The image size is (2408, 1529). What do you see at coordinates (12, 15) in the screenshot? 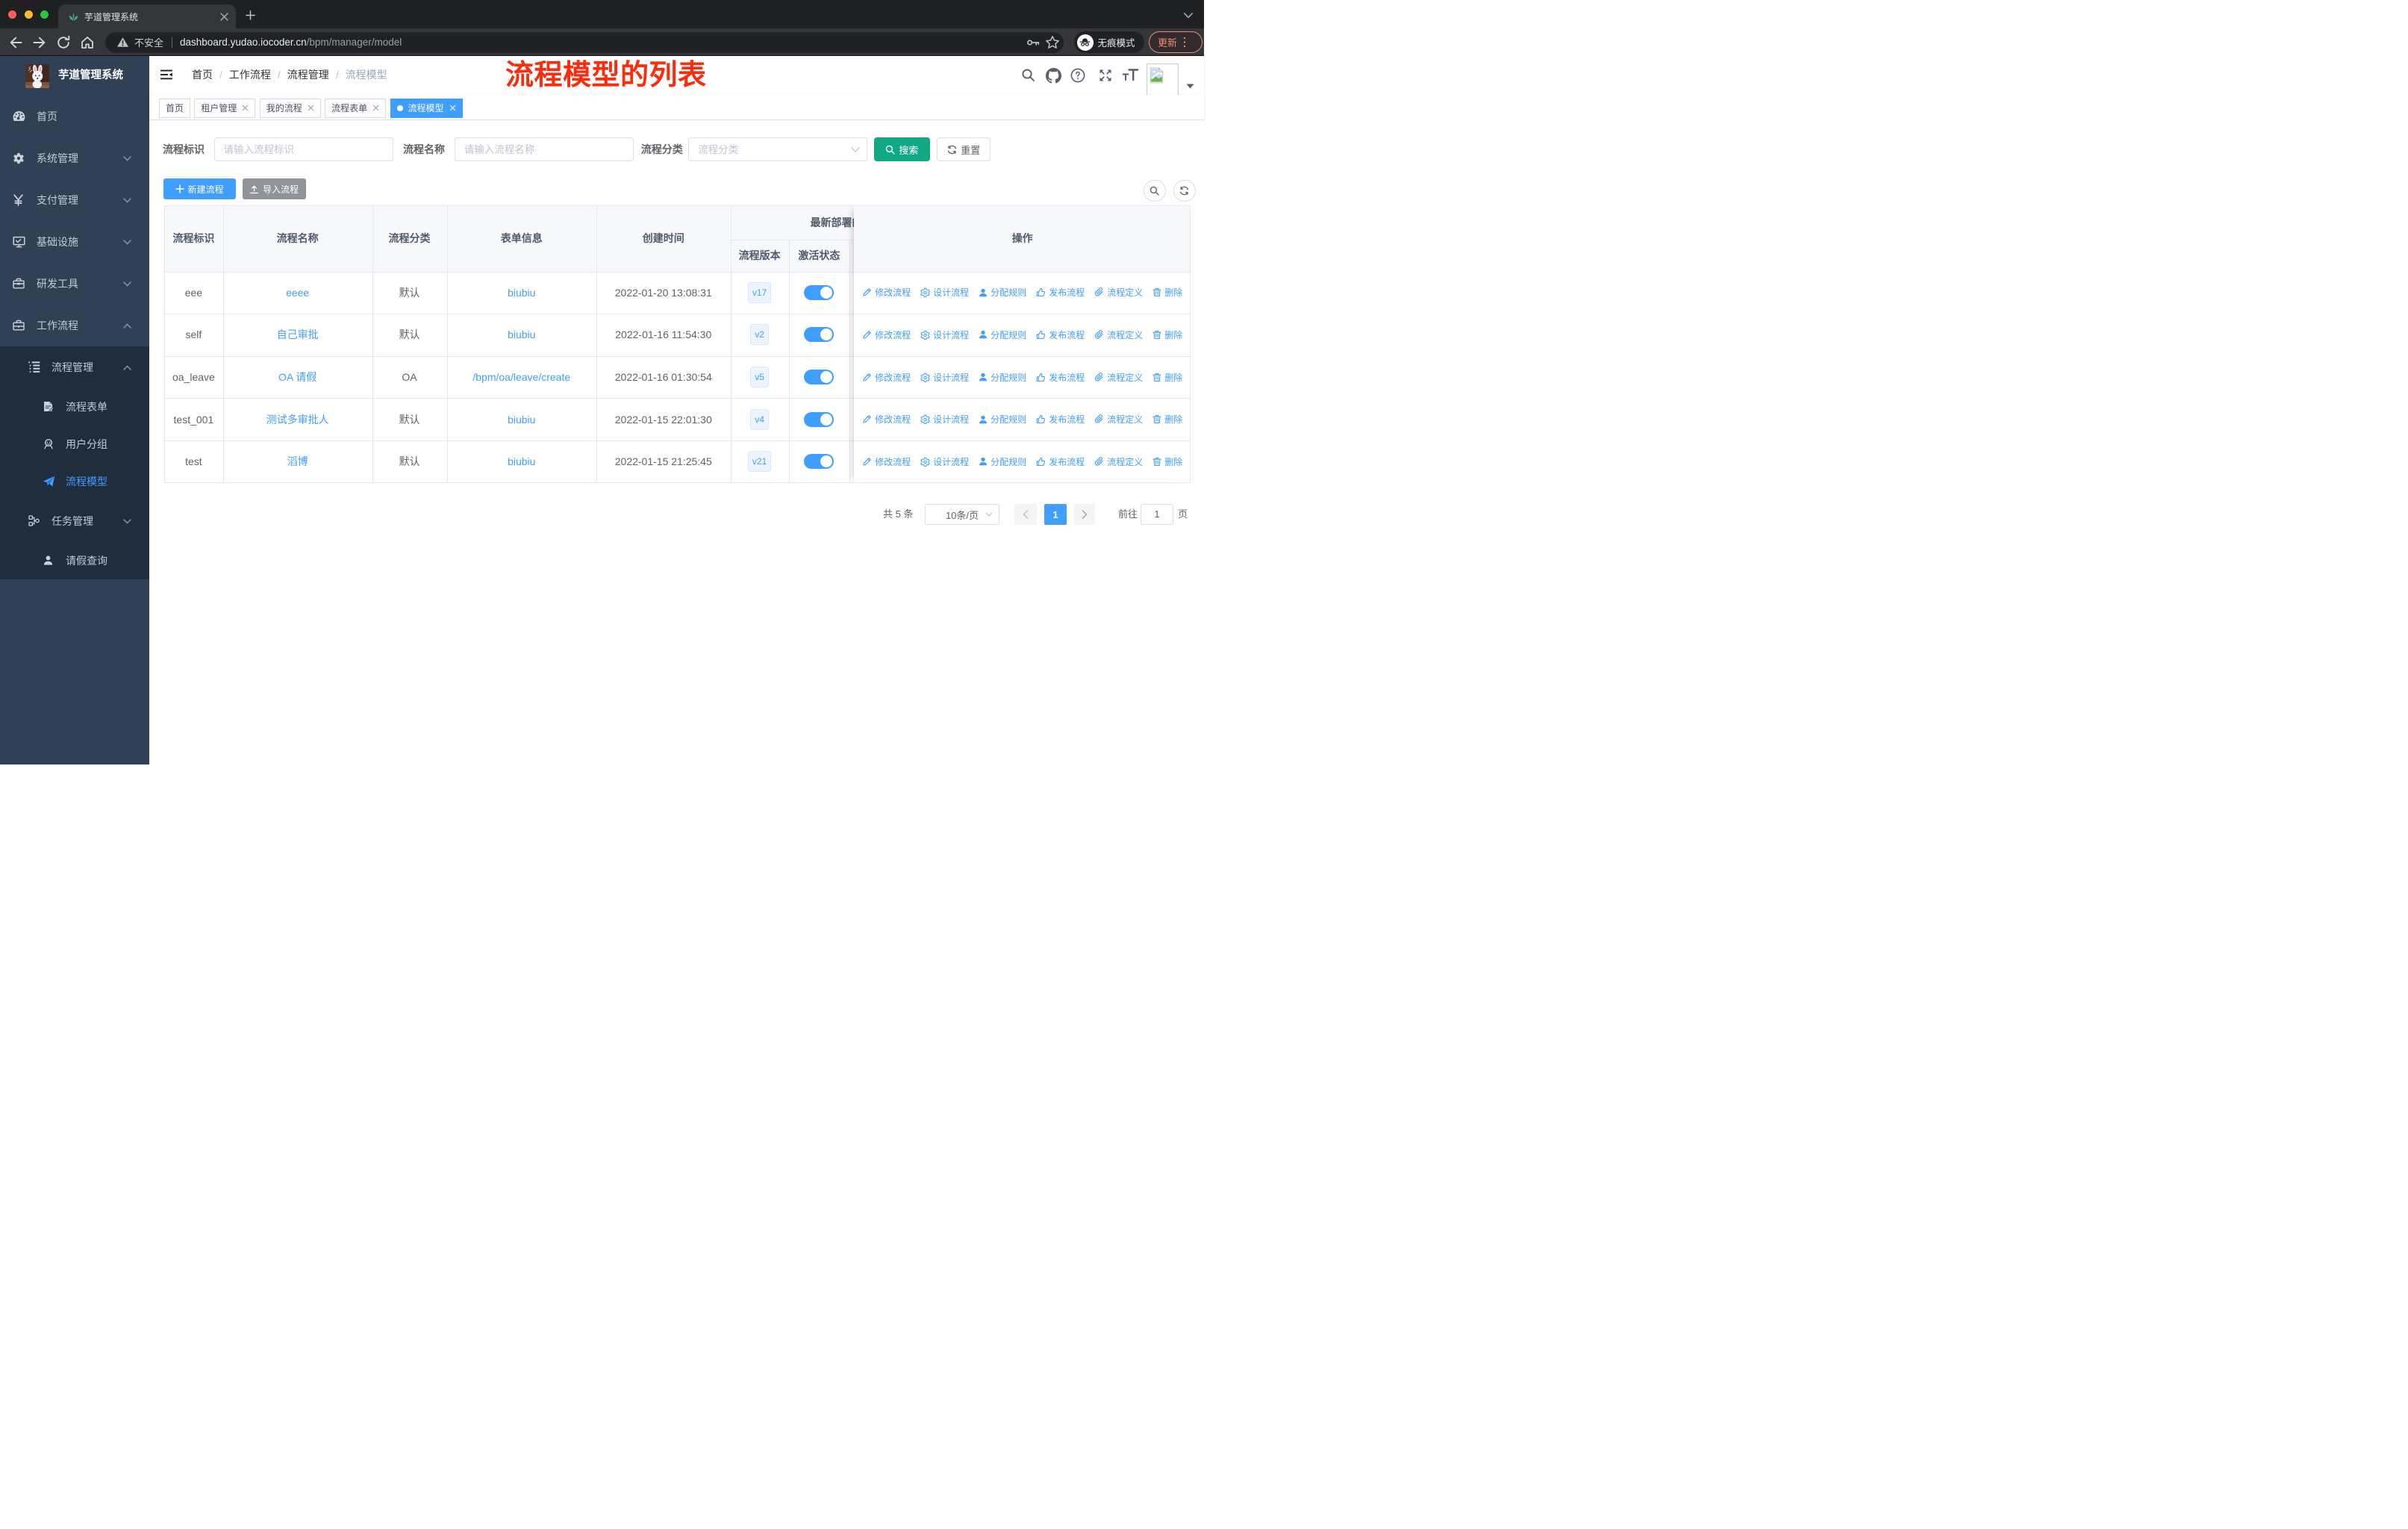
I see `close-window-button` at bounding box center [12, 15].